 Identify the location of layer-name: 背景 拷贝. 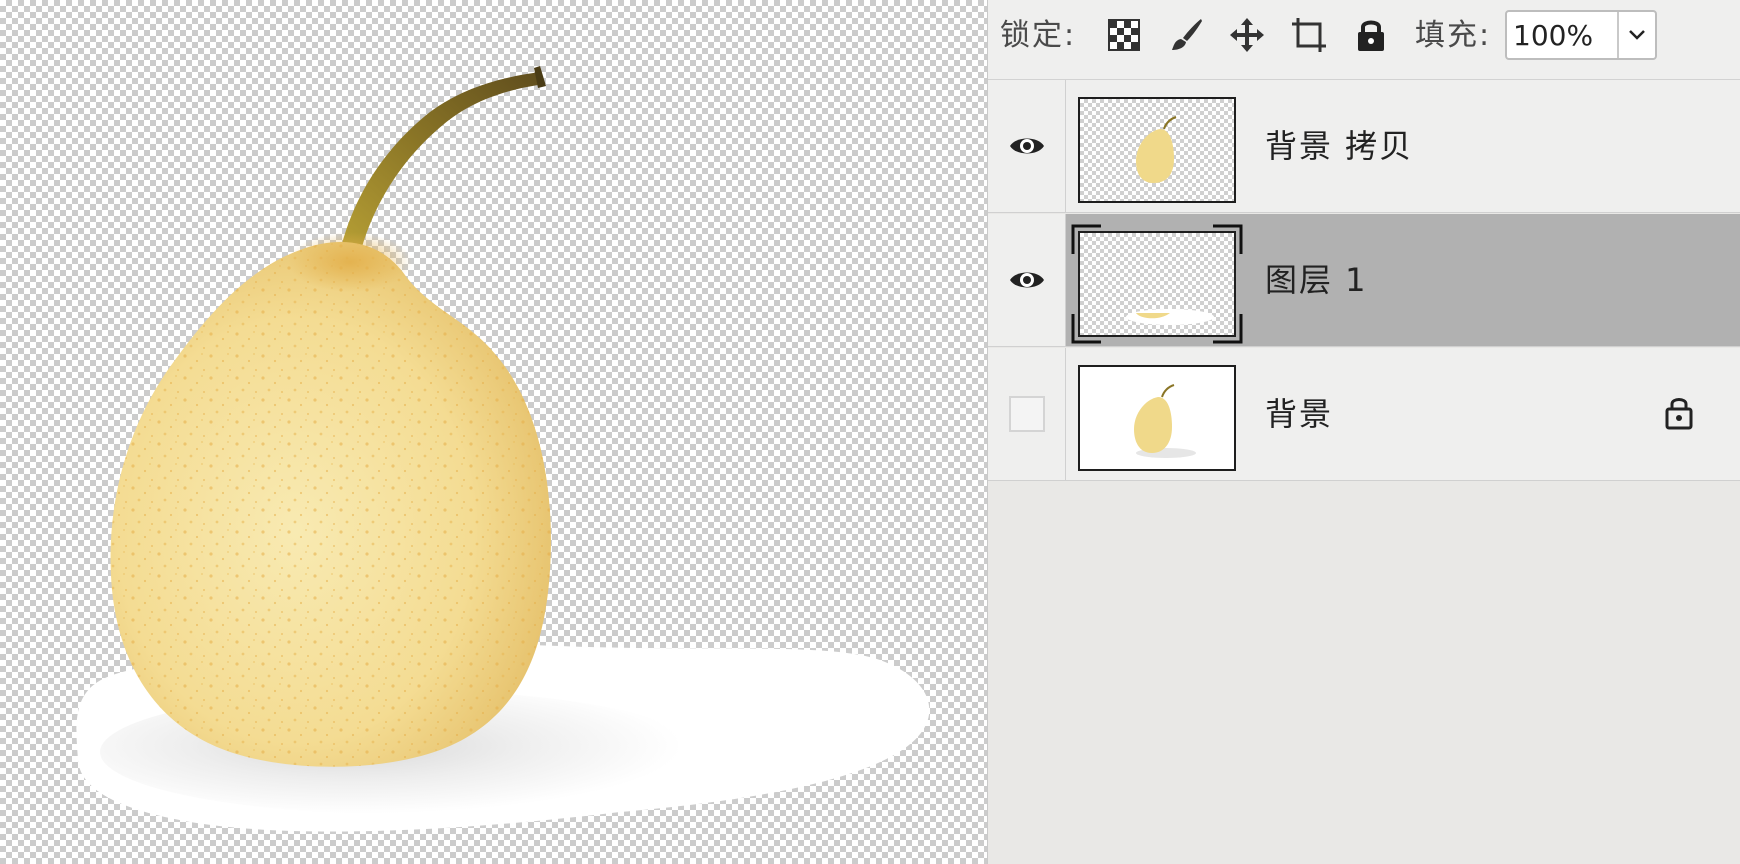
(1339, 146).